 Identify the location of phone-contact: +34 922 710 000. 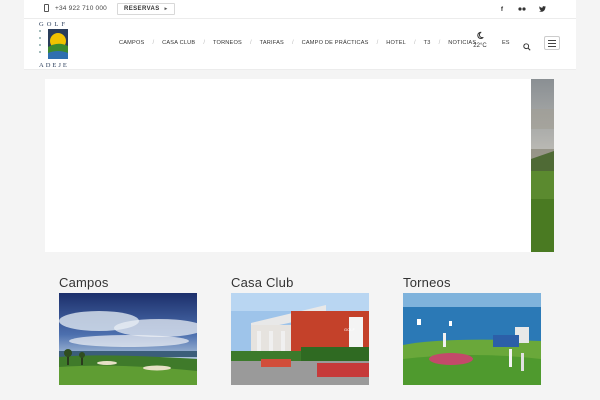
(75, 8).